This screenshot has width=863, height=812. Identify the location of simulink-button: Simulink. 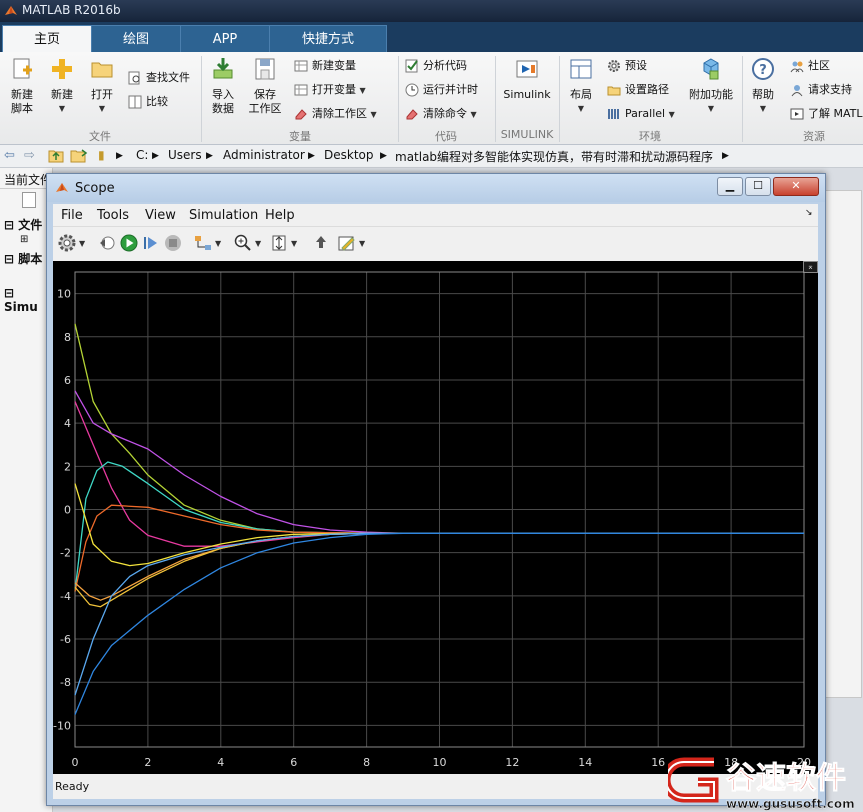
(527, 79).